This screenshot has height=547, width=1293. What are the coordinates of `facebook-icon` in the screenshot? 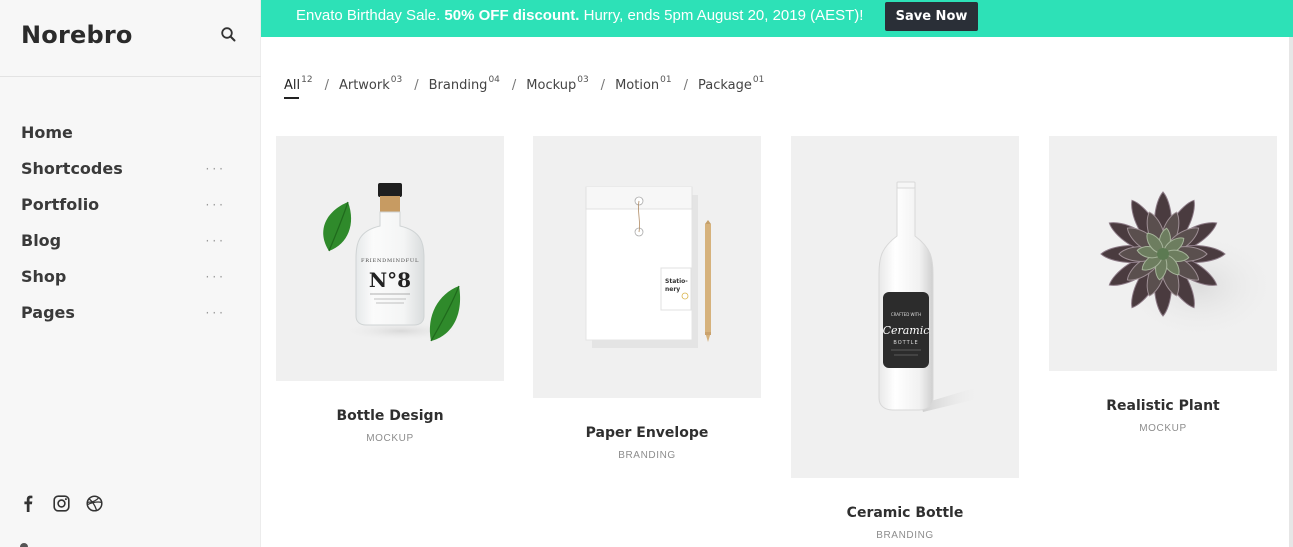 It's located at (28, 503).